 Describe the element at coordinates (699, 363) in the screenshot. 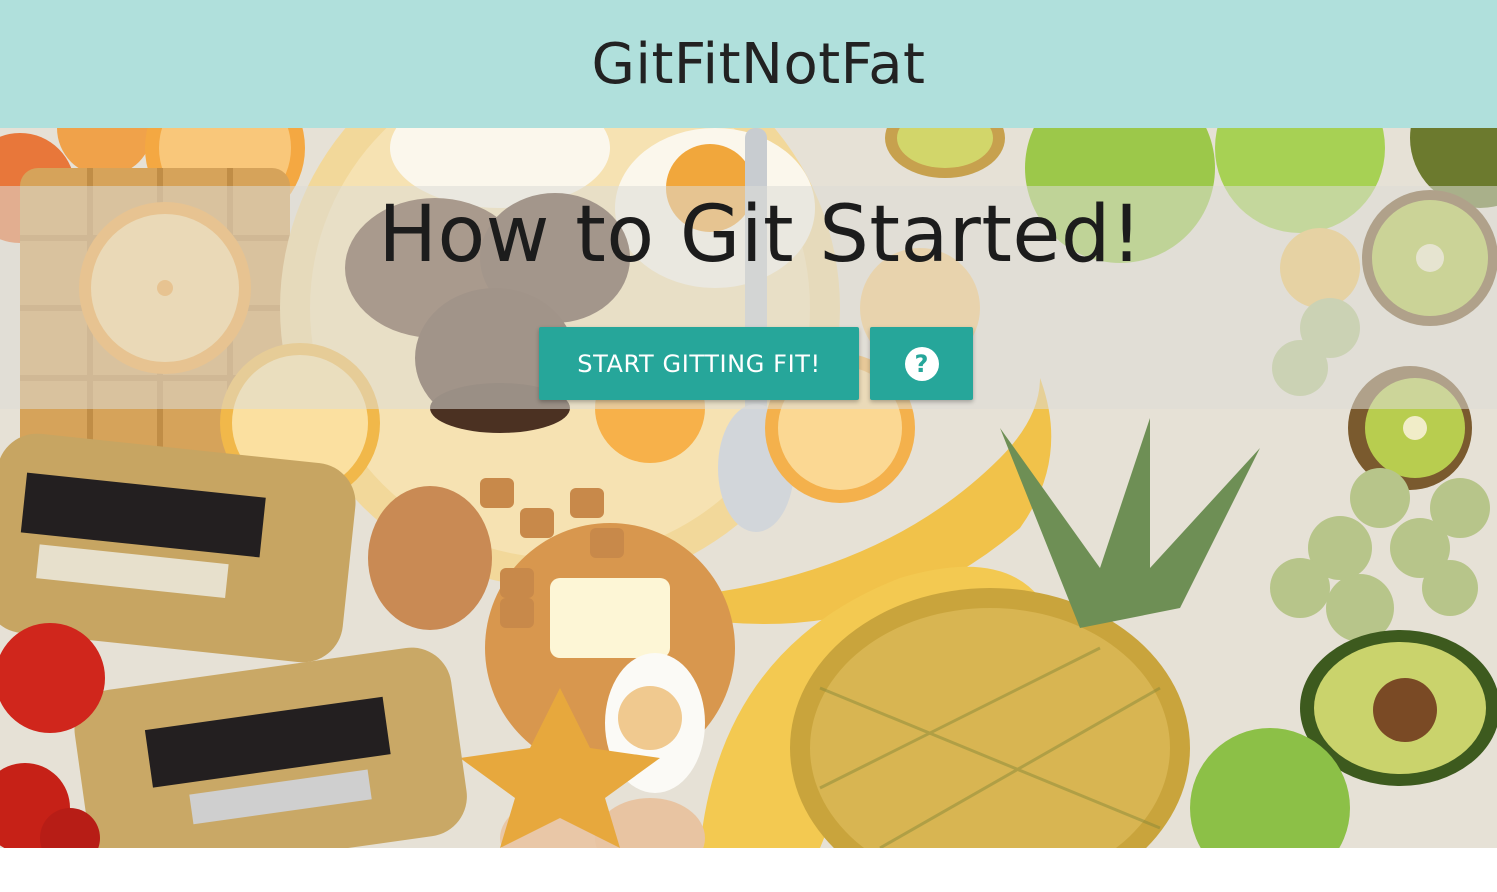

I see `start-gitting-fit-button: START GITTING FIT!` at that location.